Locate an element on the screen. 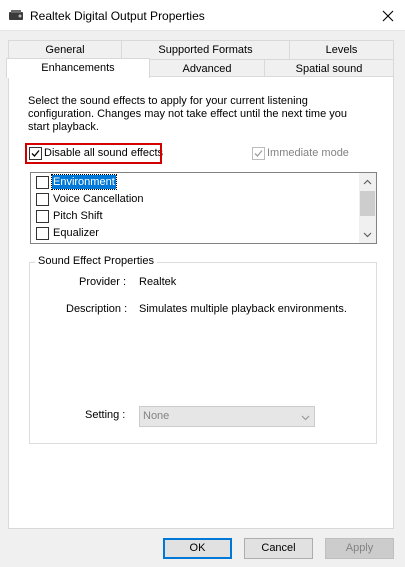 The image size is (405, 567). setting-value: None is located at coordinates (156, 416).